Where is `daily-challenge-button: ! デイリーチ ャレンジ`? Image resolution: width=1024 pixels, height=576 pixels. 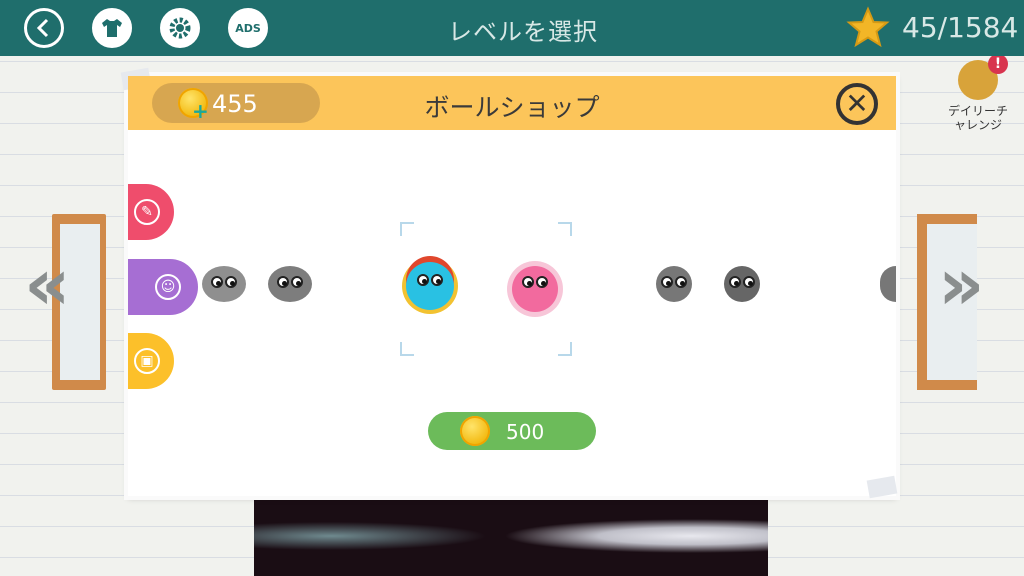
daily-challenge-button: ! デイリーチ ャレンジ is located at coordinates (978, 93).